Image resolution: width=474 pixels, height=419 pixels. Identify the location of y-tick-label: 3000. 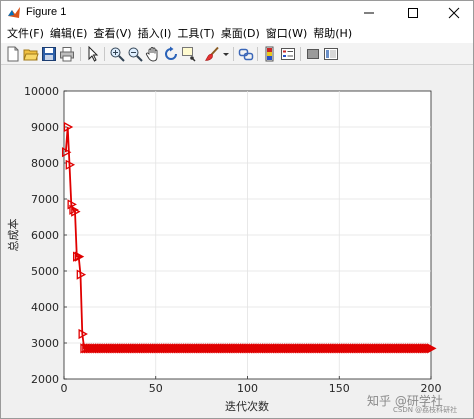
(45, 343).